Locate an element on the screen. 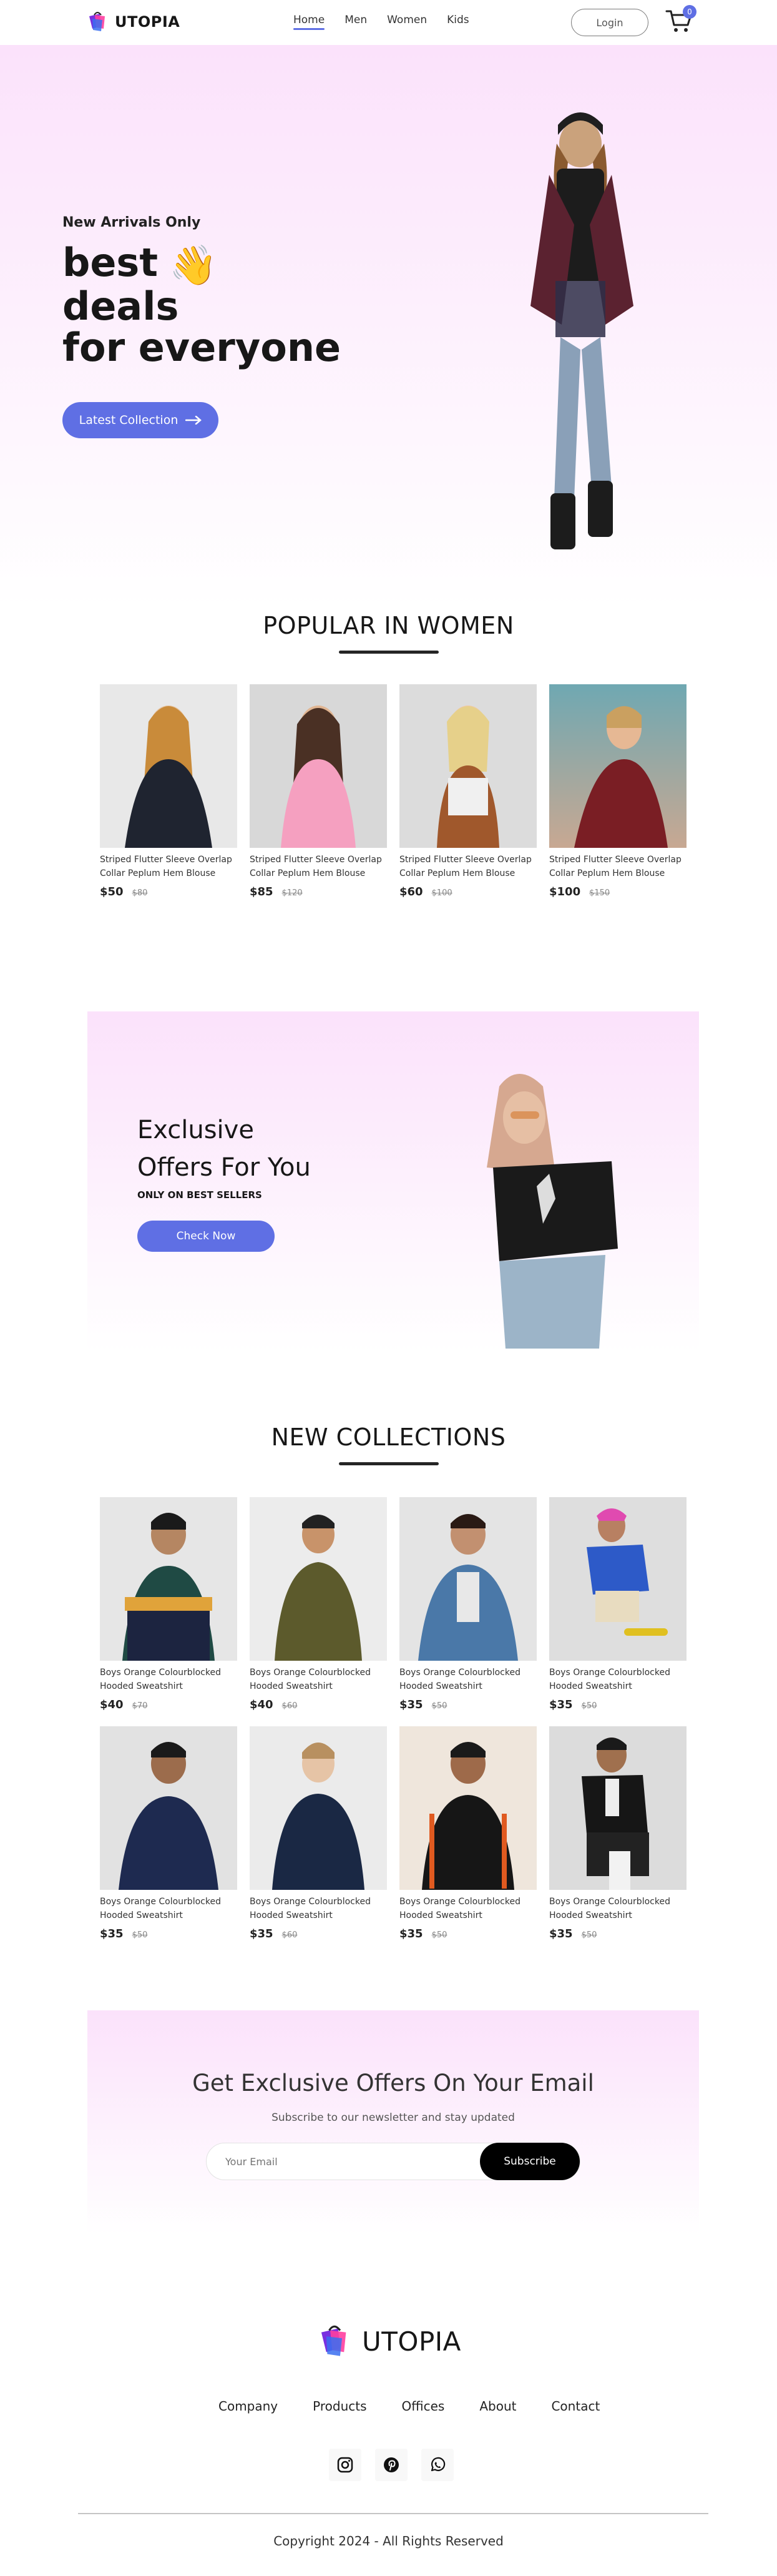 This screenshot has height=2576, width=777. hero-heading: best 👋 deals for everyone is located at coordinates (202, 305).